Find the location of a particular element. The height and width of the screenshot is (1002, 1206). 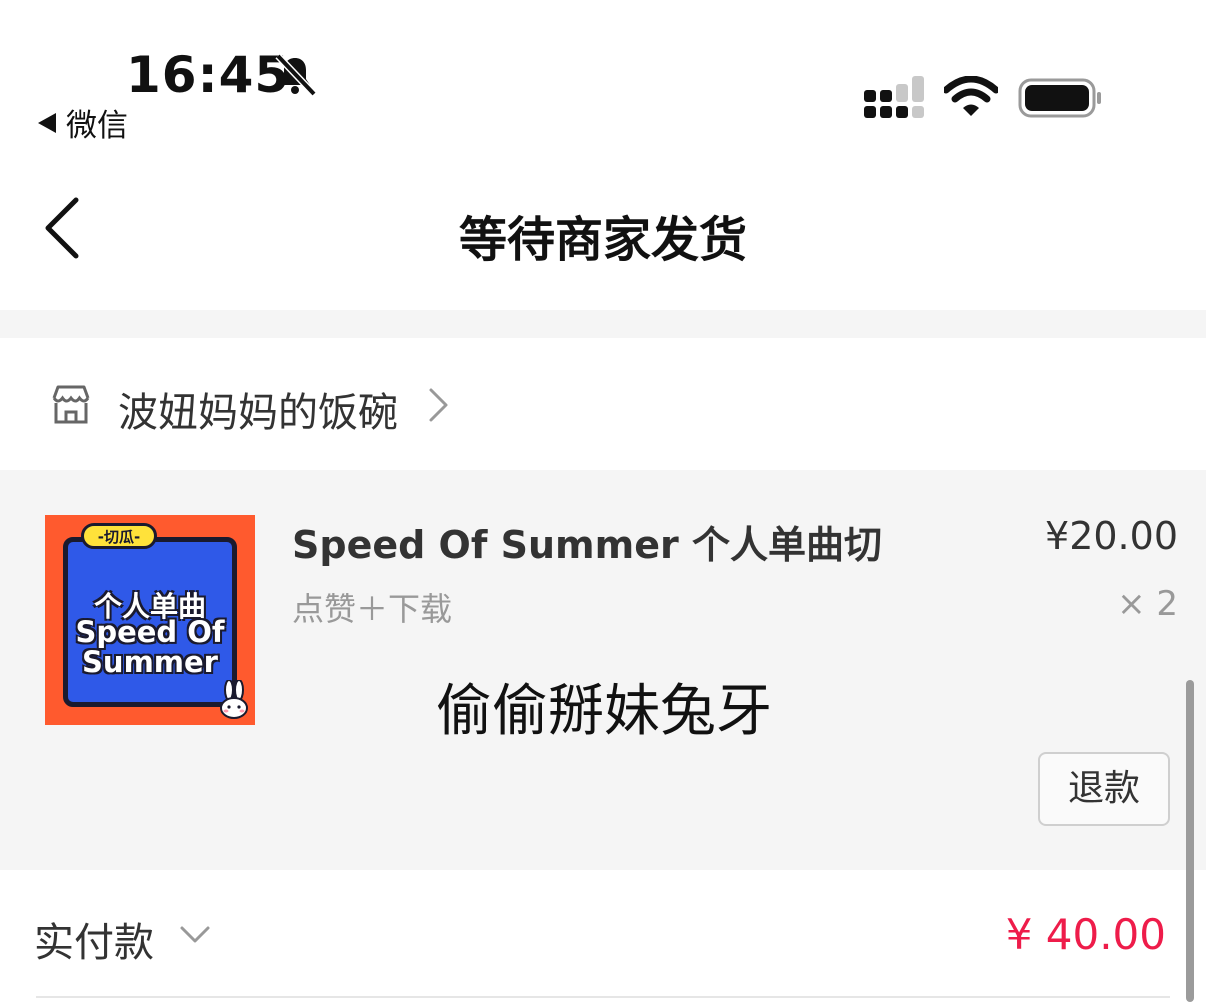

scrollbar is located at coordinates (1190, 841).